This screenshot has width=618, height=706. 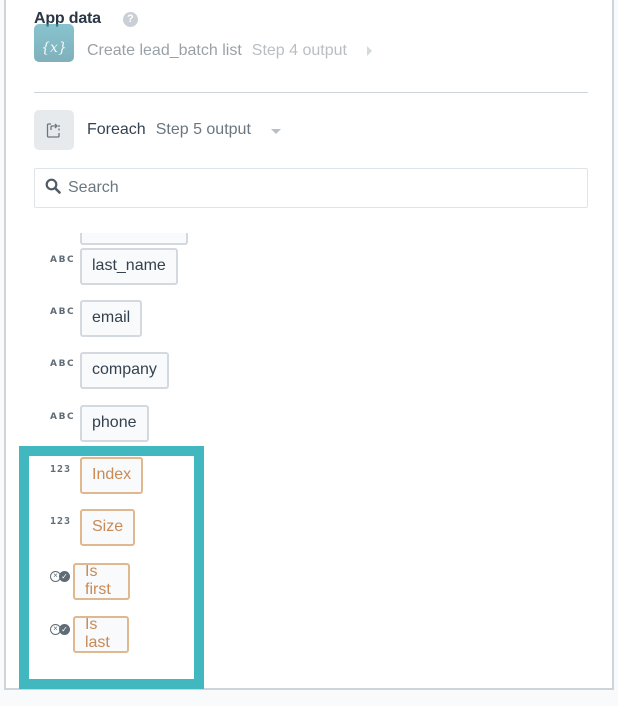 I want to click on step-4-output-row: {x} Create lead_batch list Step 4 output, so click(x=203, y=43).